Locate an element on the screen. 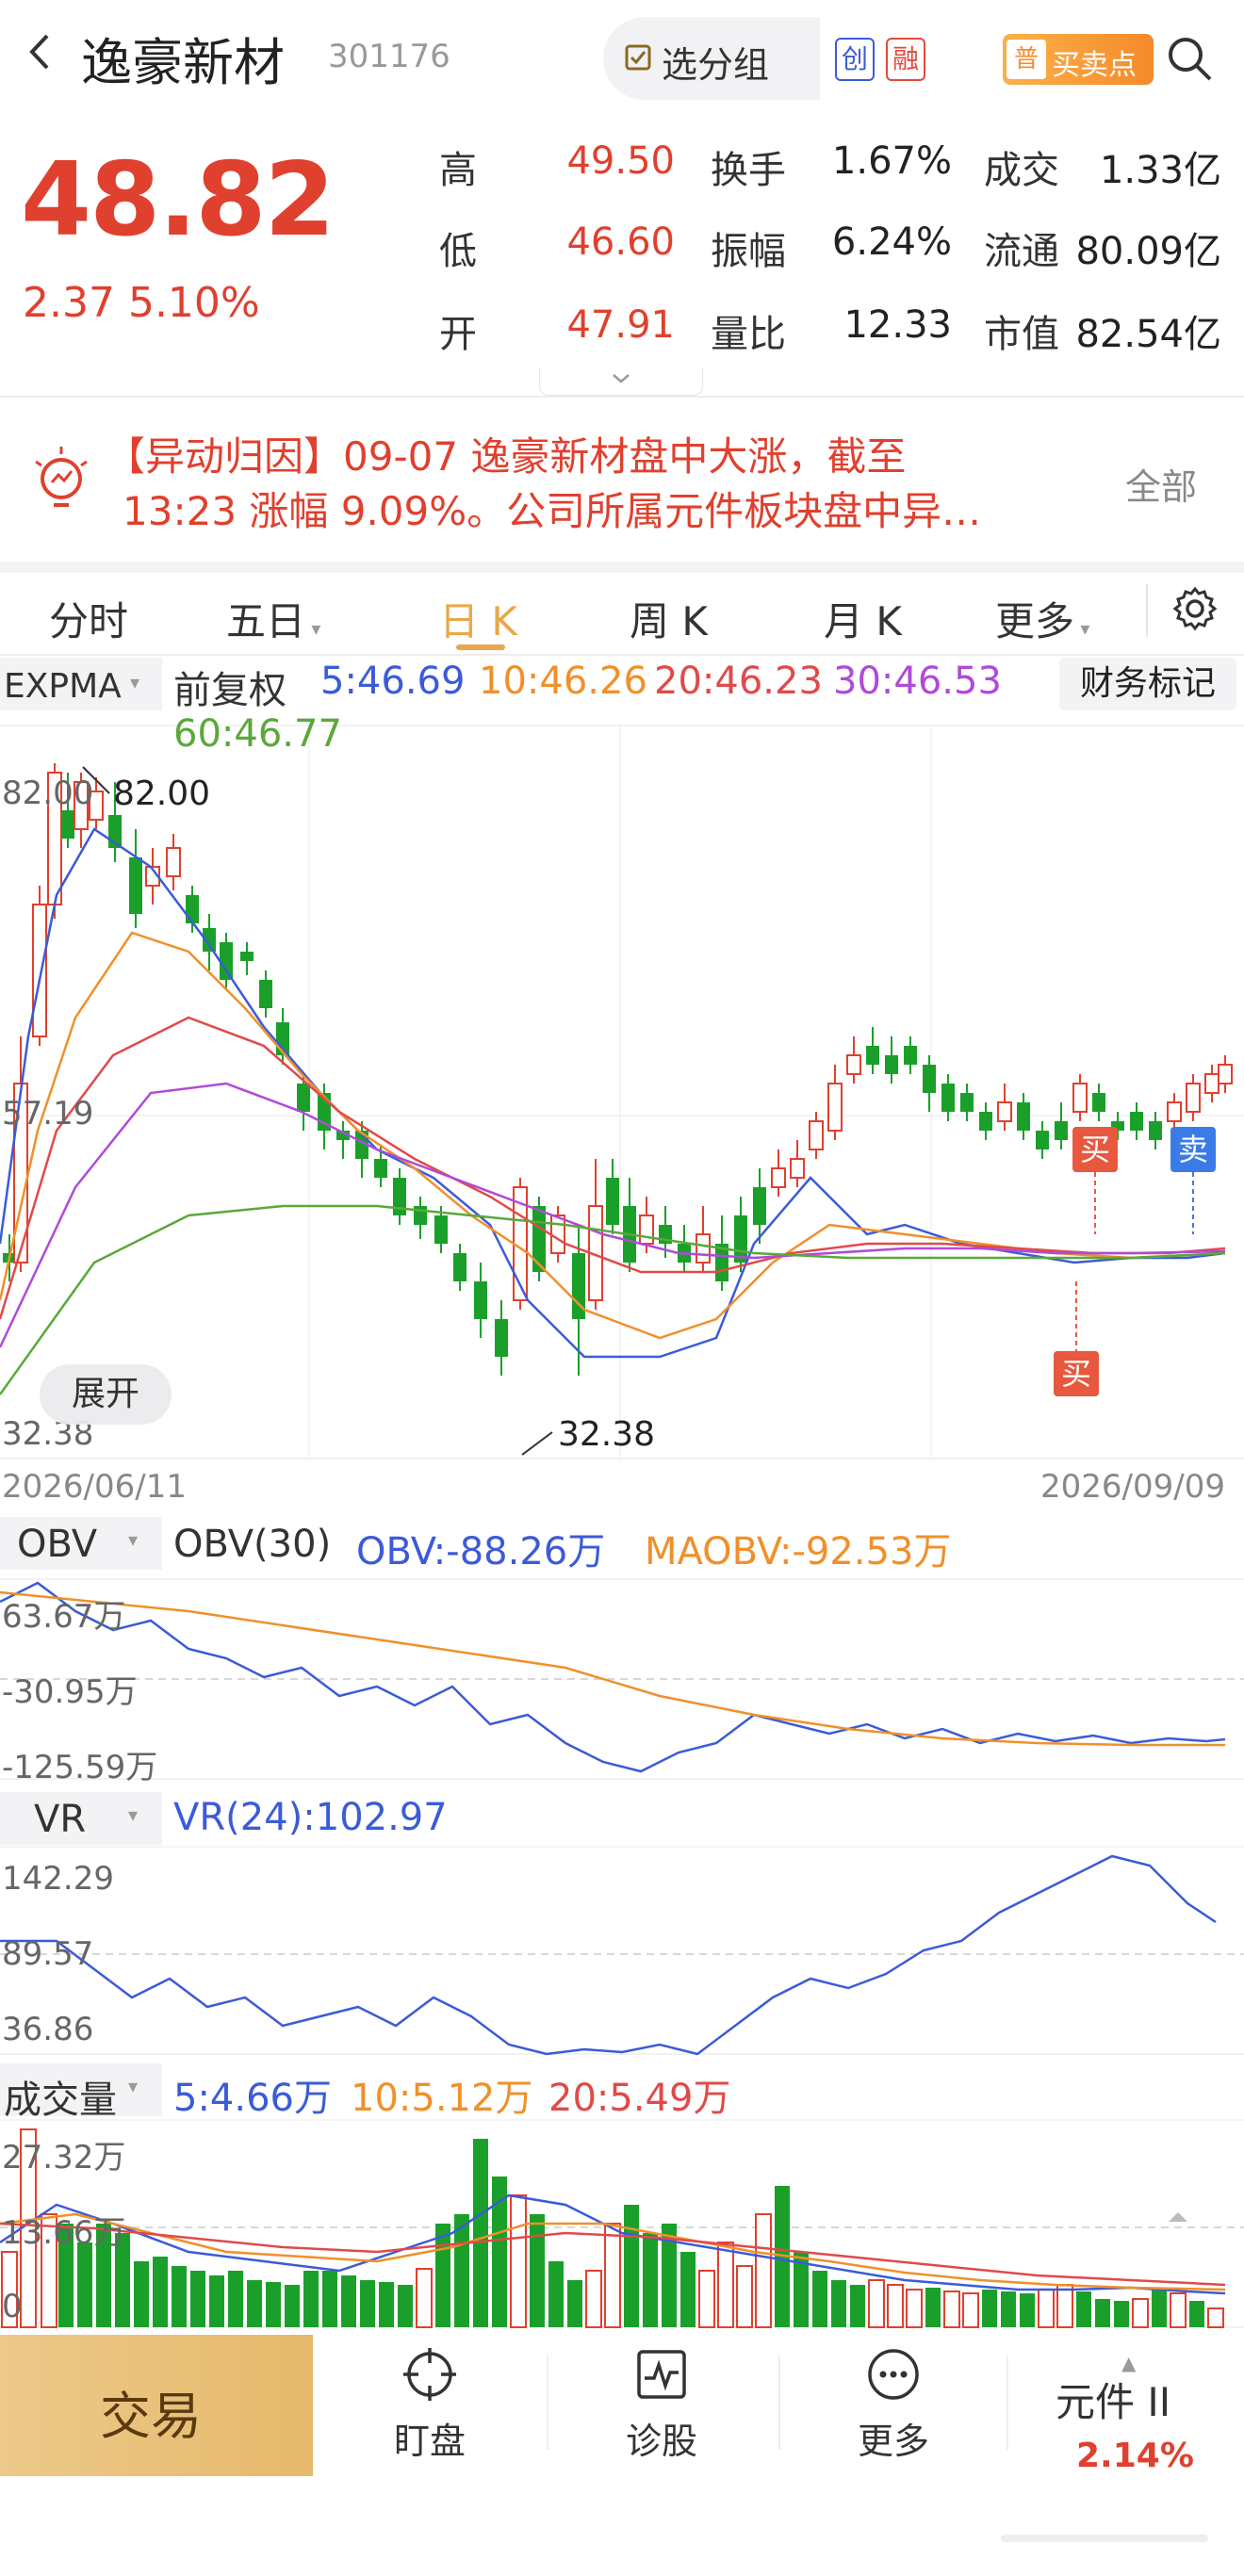 The width and height of the screenshot is (1244, 2576). quote-label: 振幅 is located at coordinates (748, 251).